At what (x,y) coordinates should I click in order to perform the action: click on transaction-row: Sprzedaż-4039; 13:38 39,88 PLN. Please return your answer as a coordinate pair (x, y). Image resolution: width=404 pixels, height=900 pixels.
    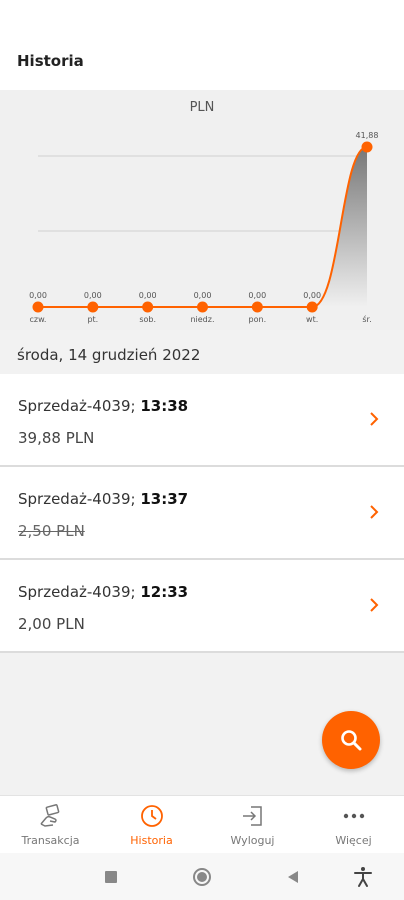
    Looking at the image, I should click on (202, 420).